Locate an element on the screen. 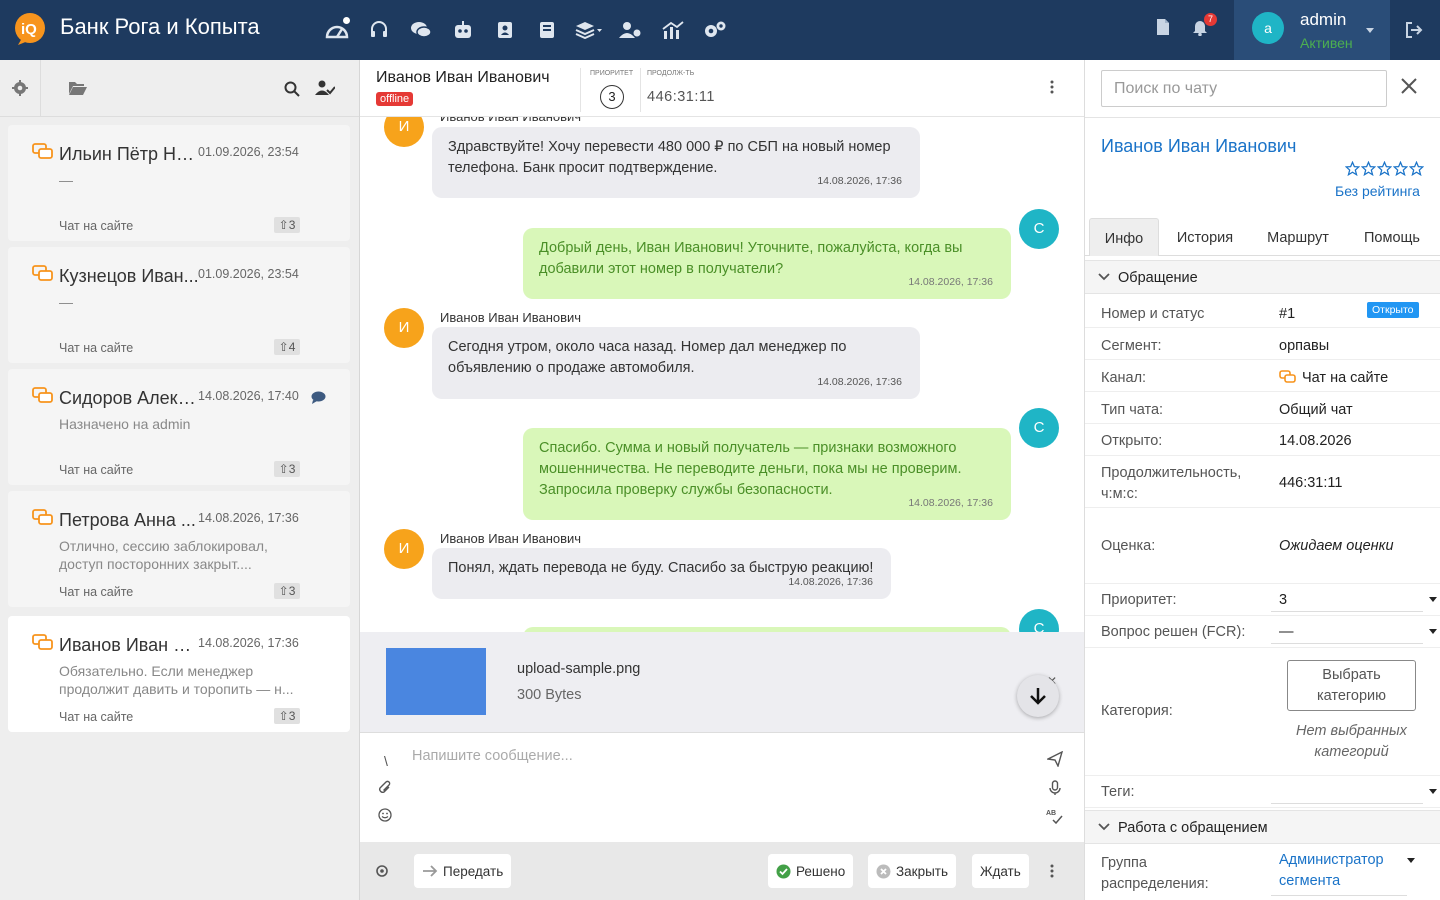  client-name-link: Иванов Иван Иванович is located at coordinates (1198, 146).